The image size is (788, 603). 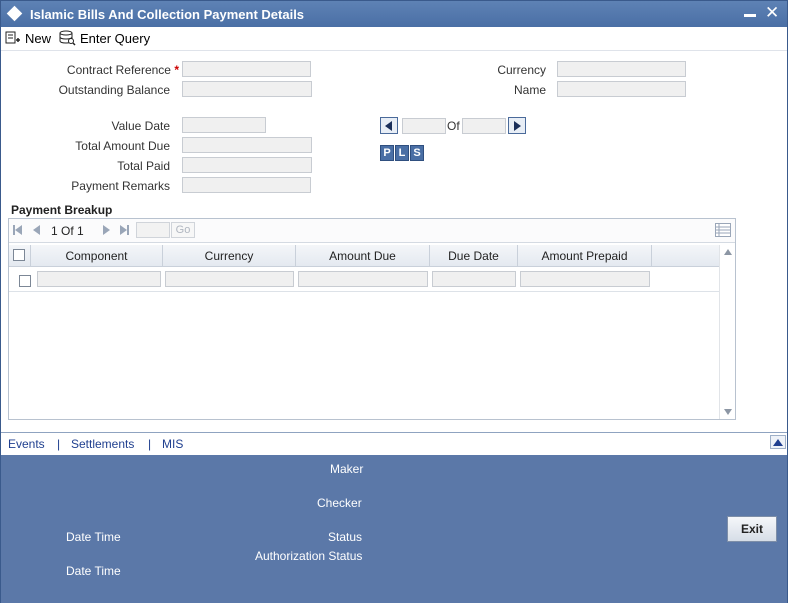 I want to click on total-paid-field, so click(x=247, y=165).